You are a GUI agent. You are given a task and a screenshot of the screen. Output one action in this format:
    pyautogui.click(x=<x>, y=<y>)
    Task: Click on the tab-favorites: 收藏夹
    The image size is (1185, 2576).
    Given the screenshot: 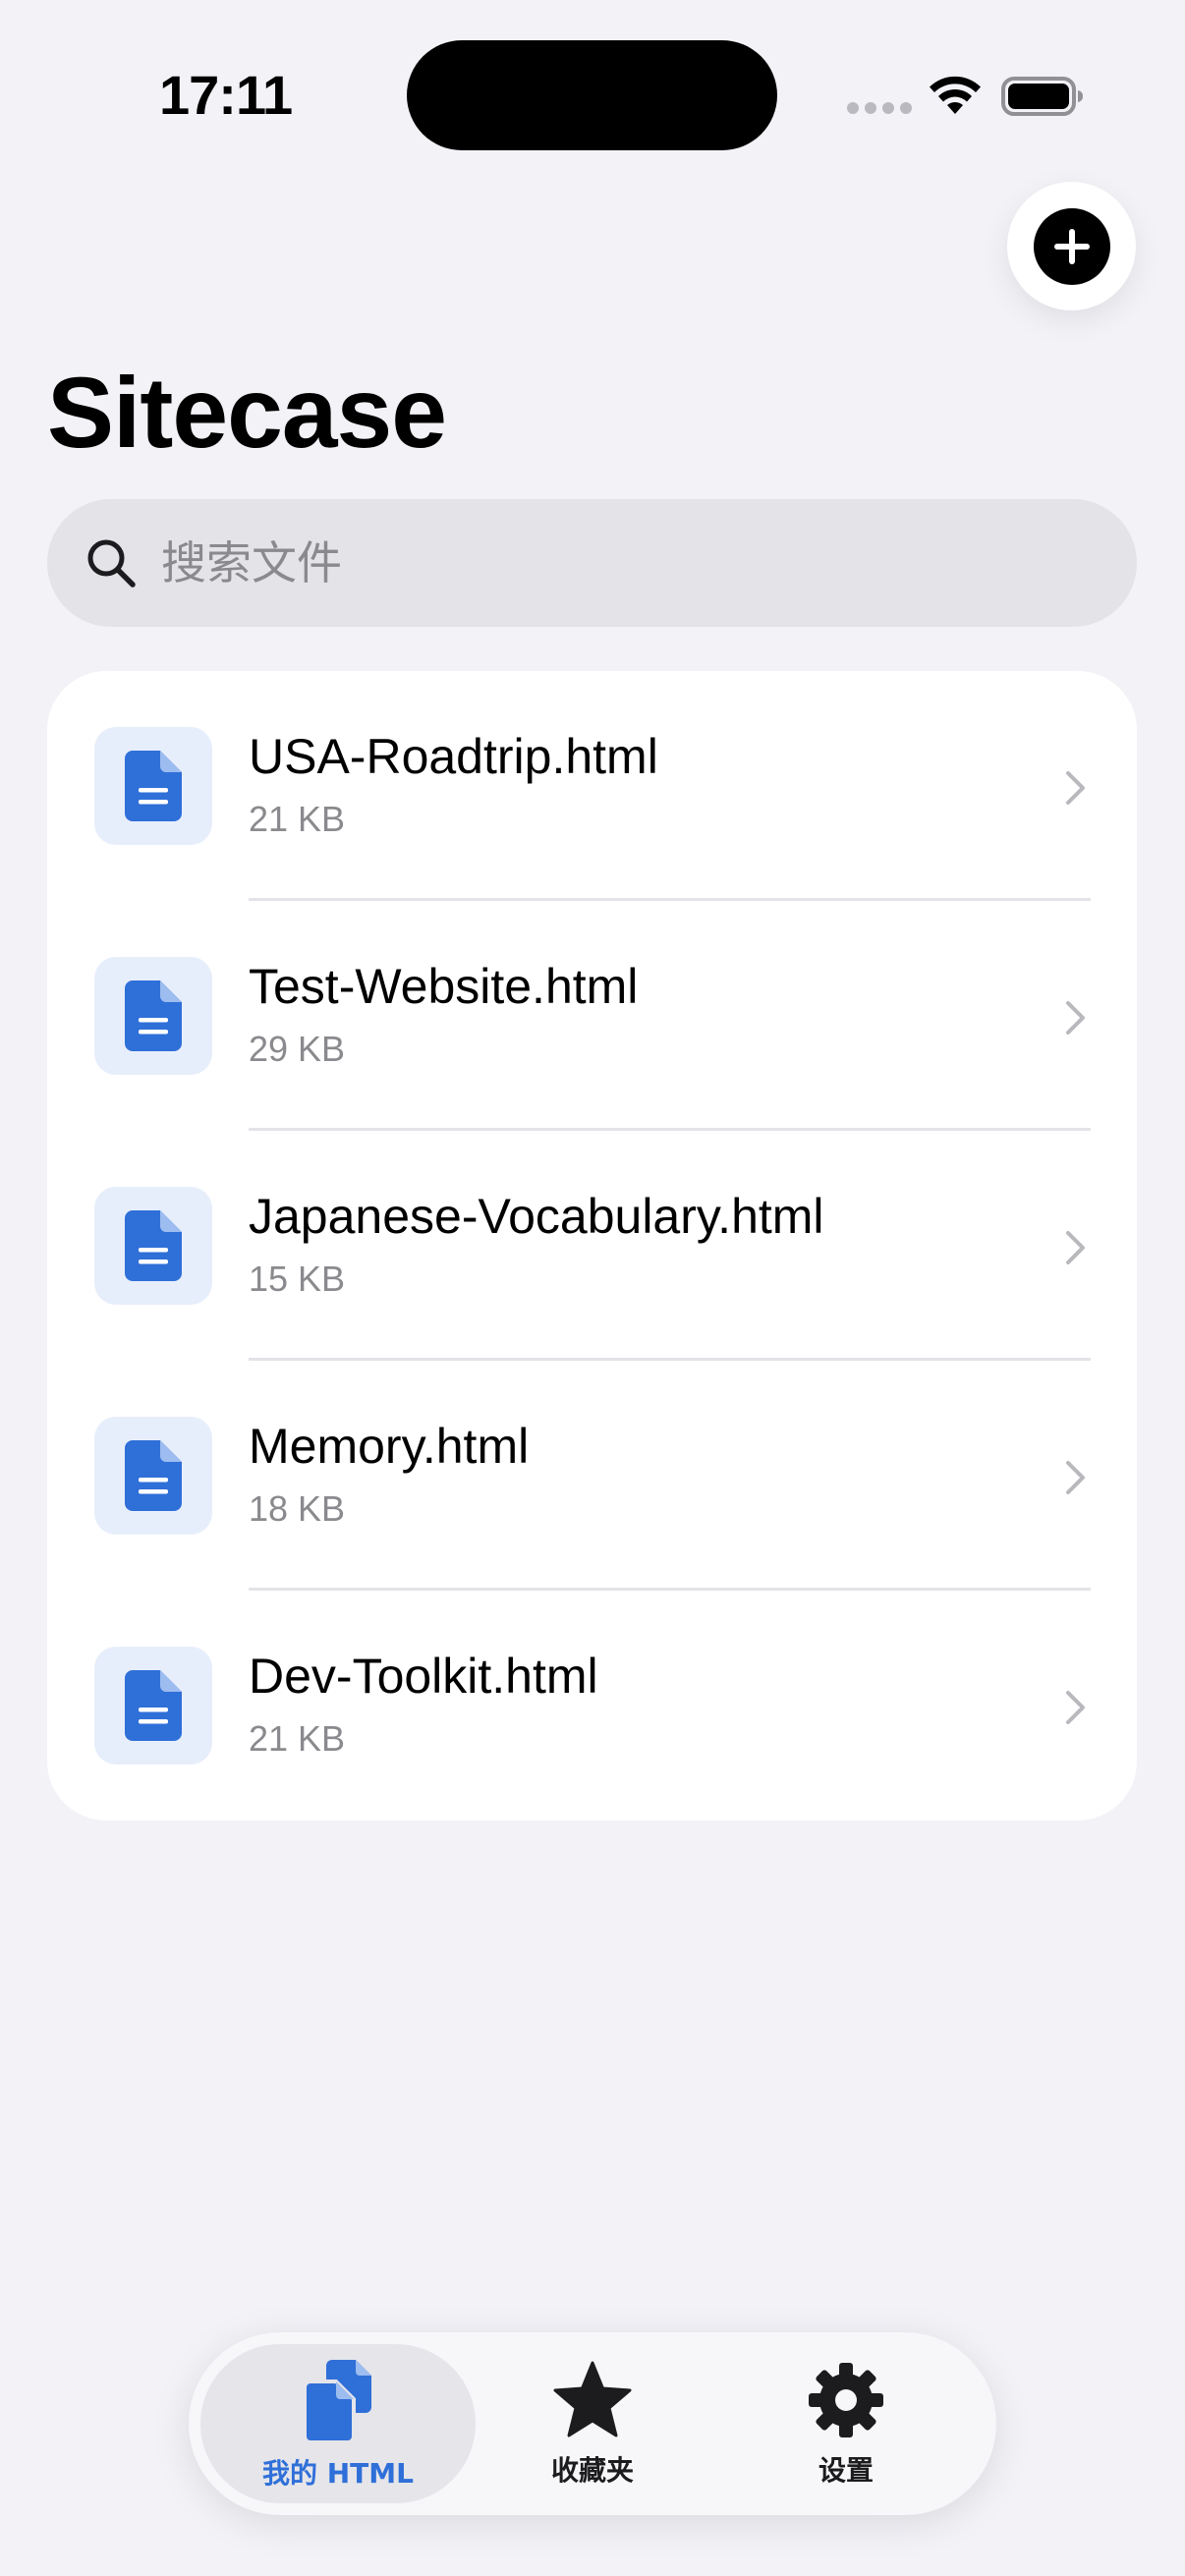 What is the action you would take?
    pyautogui.click(x=592, y=2423)
    